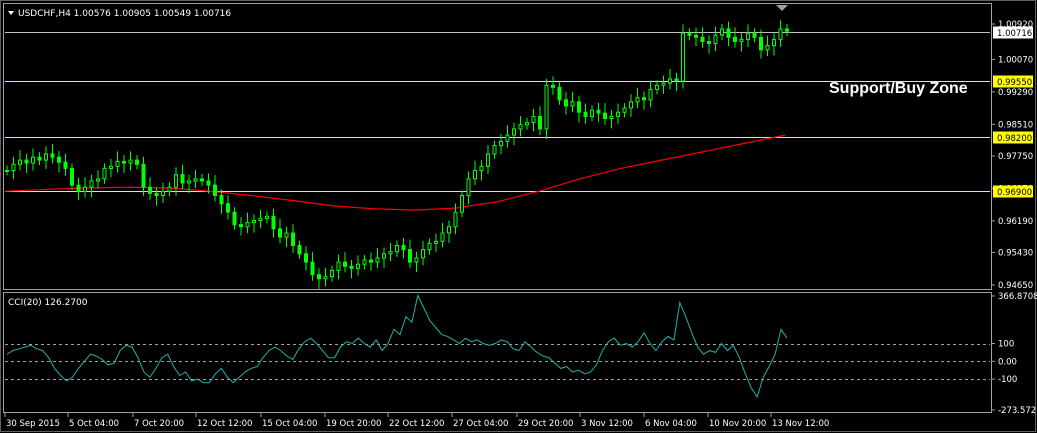 This screenshot has height=433, width=1037. I want to click on level-price-label: 0.96900, so click(1013, 191).